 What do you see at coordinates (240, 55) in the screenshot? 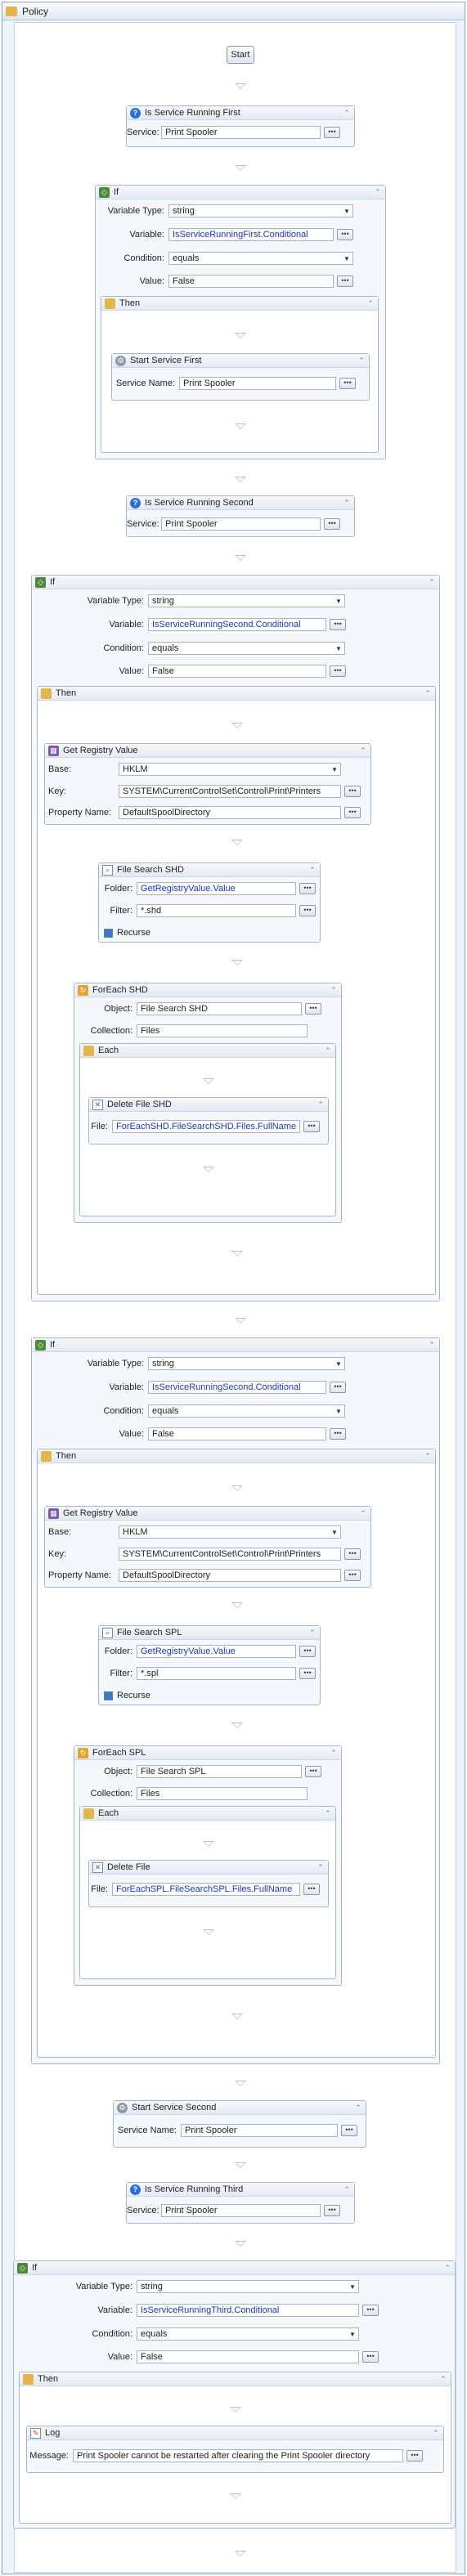
I see `start-node: Start` at bounding box center [240, 55].